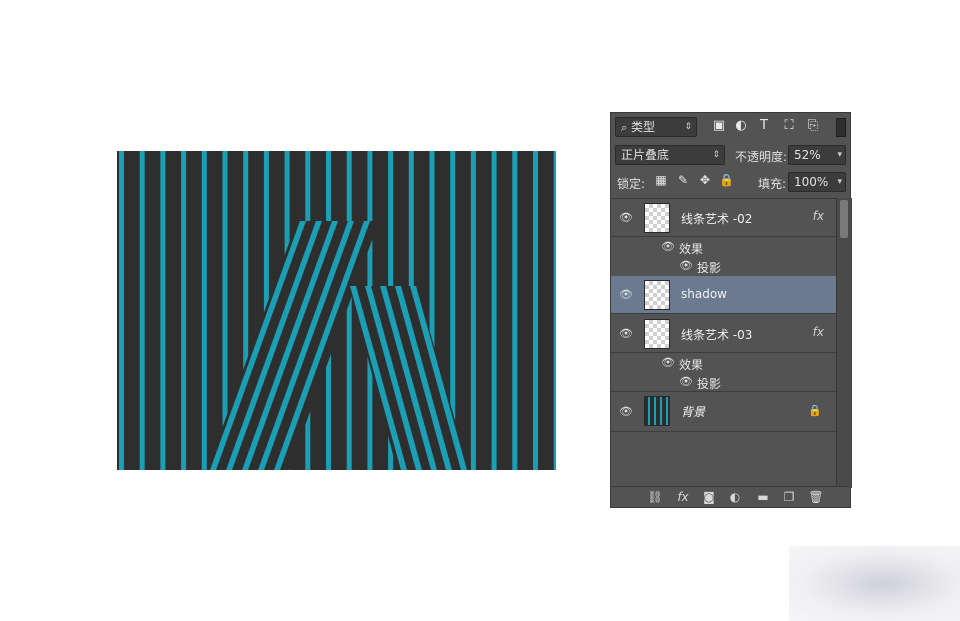 This screenshot has height=621, width=960. Describe the element at coordinates (723, 412) in the screenshot. I see `layer-row-background: 👁 背景 🔒` at that location.